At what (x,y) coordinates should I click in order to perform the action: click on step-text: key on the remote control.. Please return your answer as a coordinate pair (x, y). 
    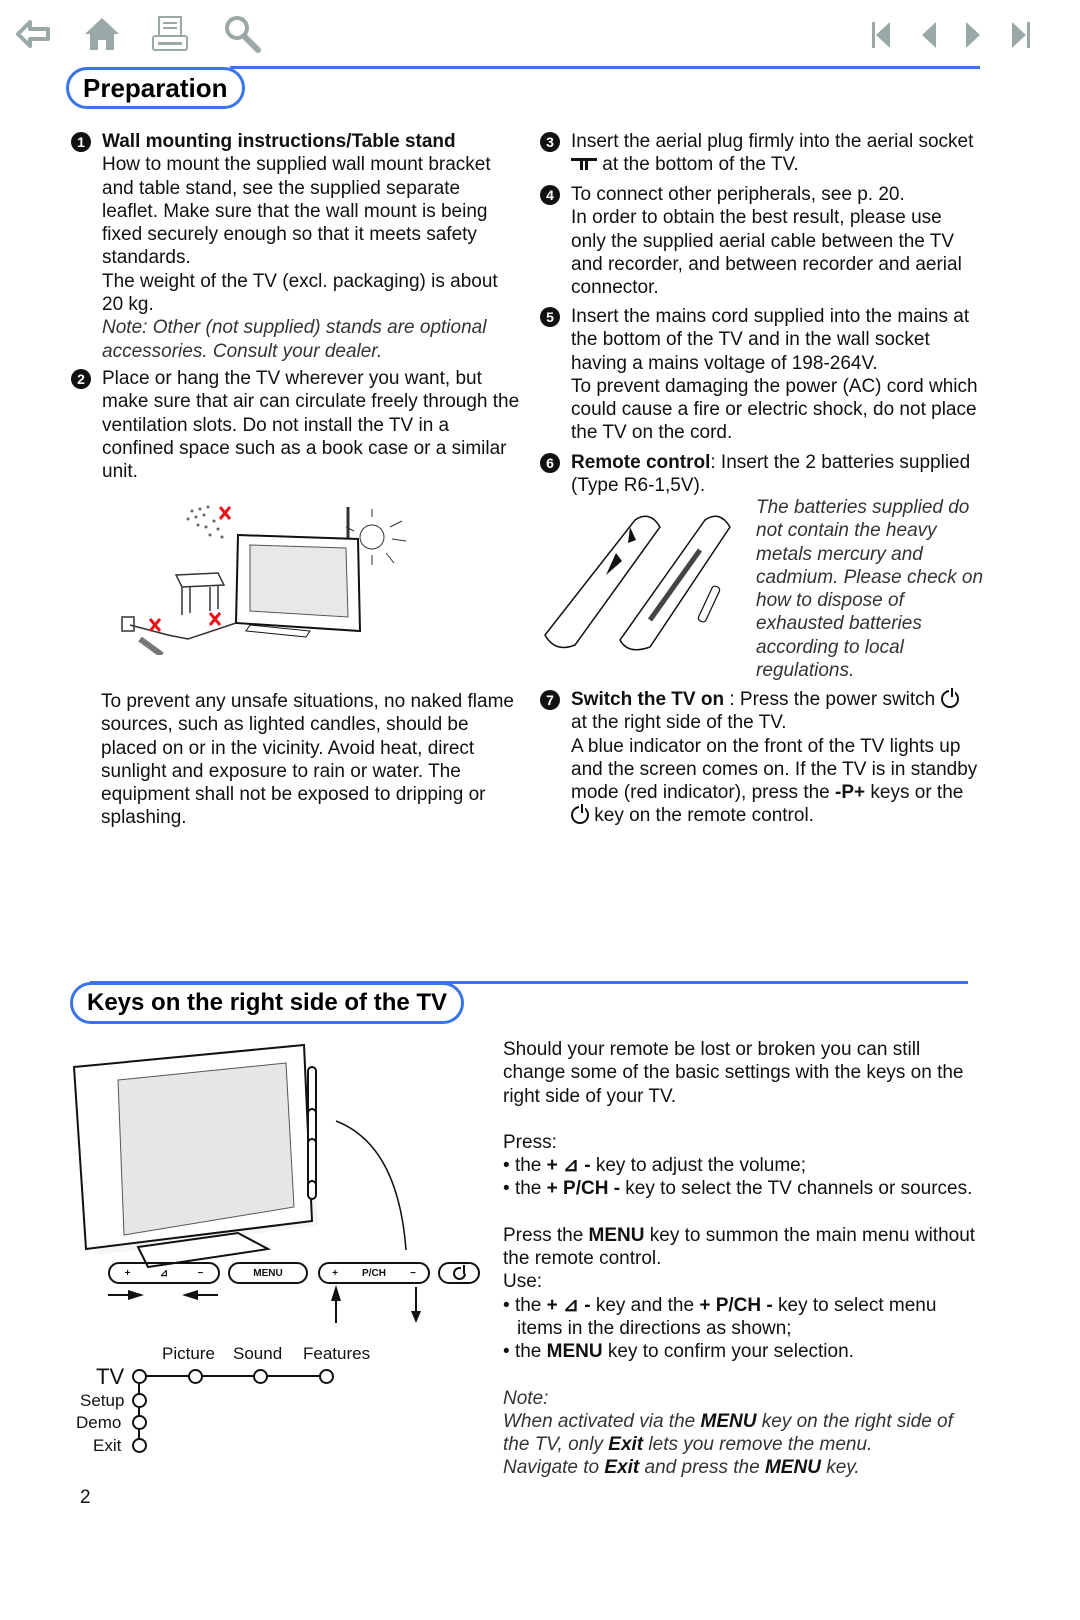
    Looking at the image, I should click on (704, 816).